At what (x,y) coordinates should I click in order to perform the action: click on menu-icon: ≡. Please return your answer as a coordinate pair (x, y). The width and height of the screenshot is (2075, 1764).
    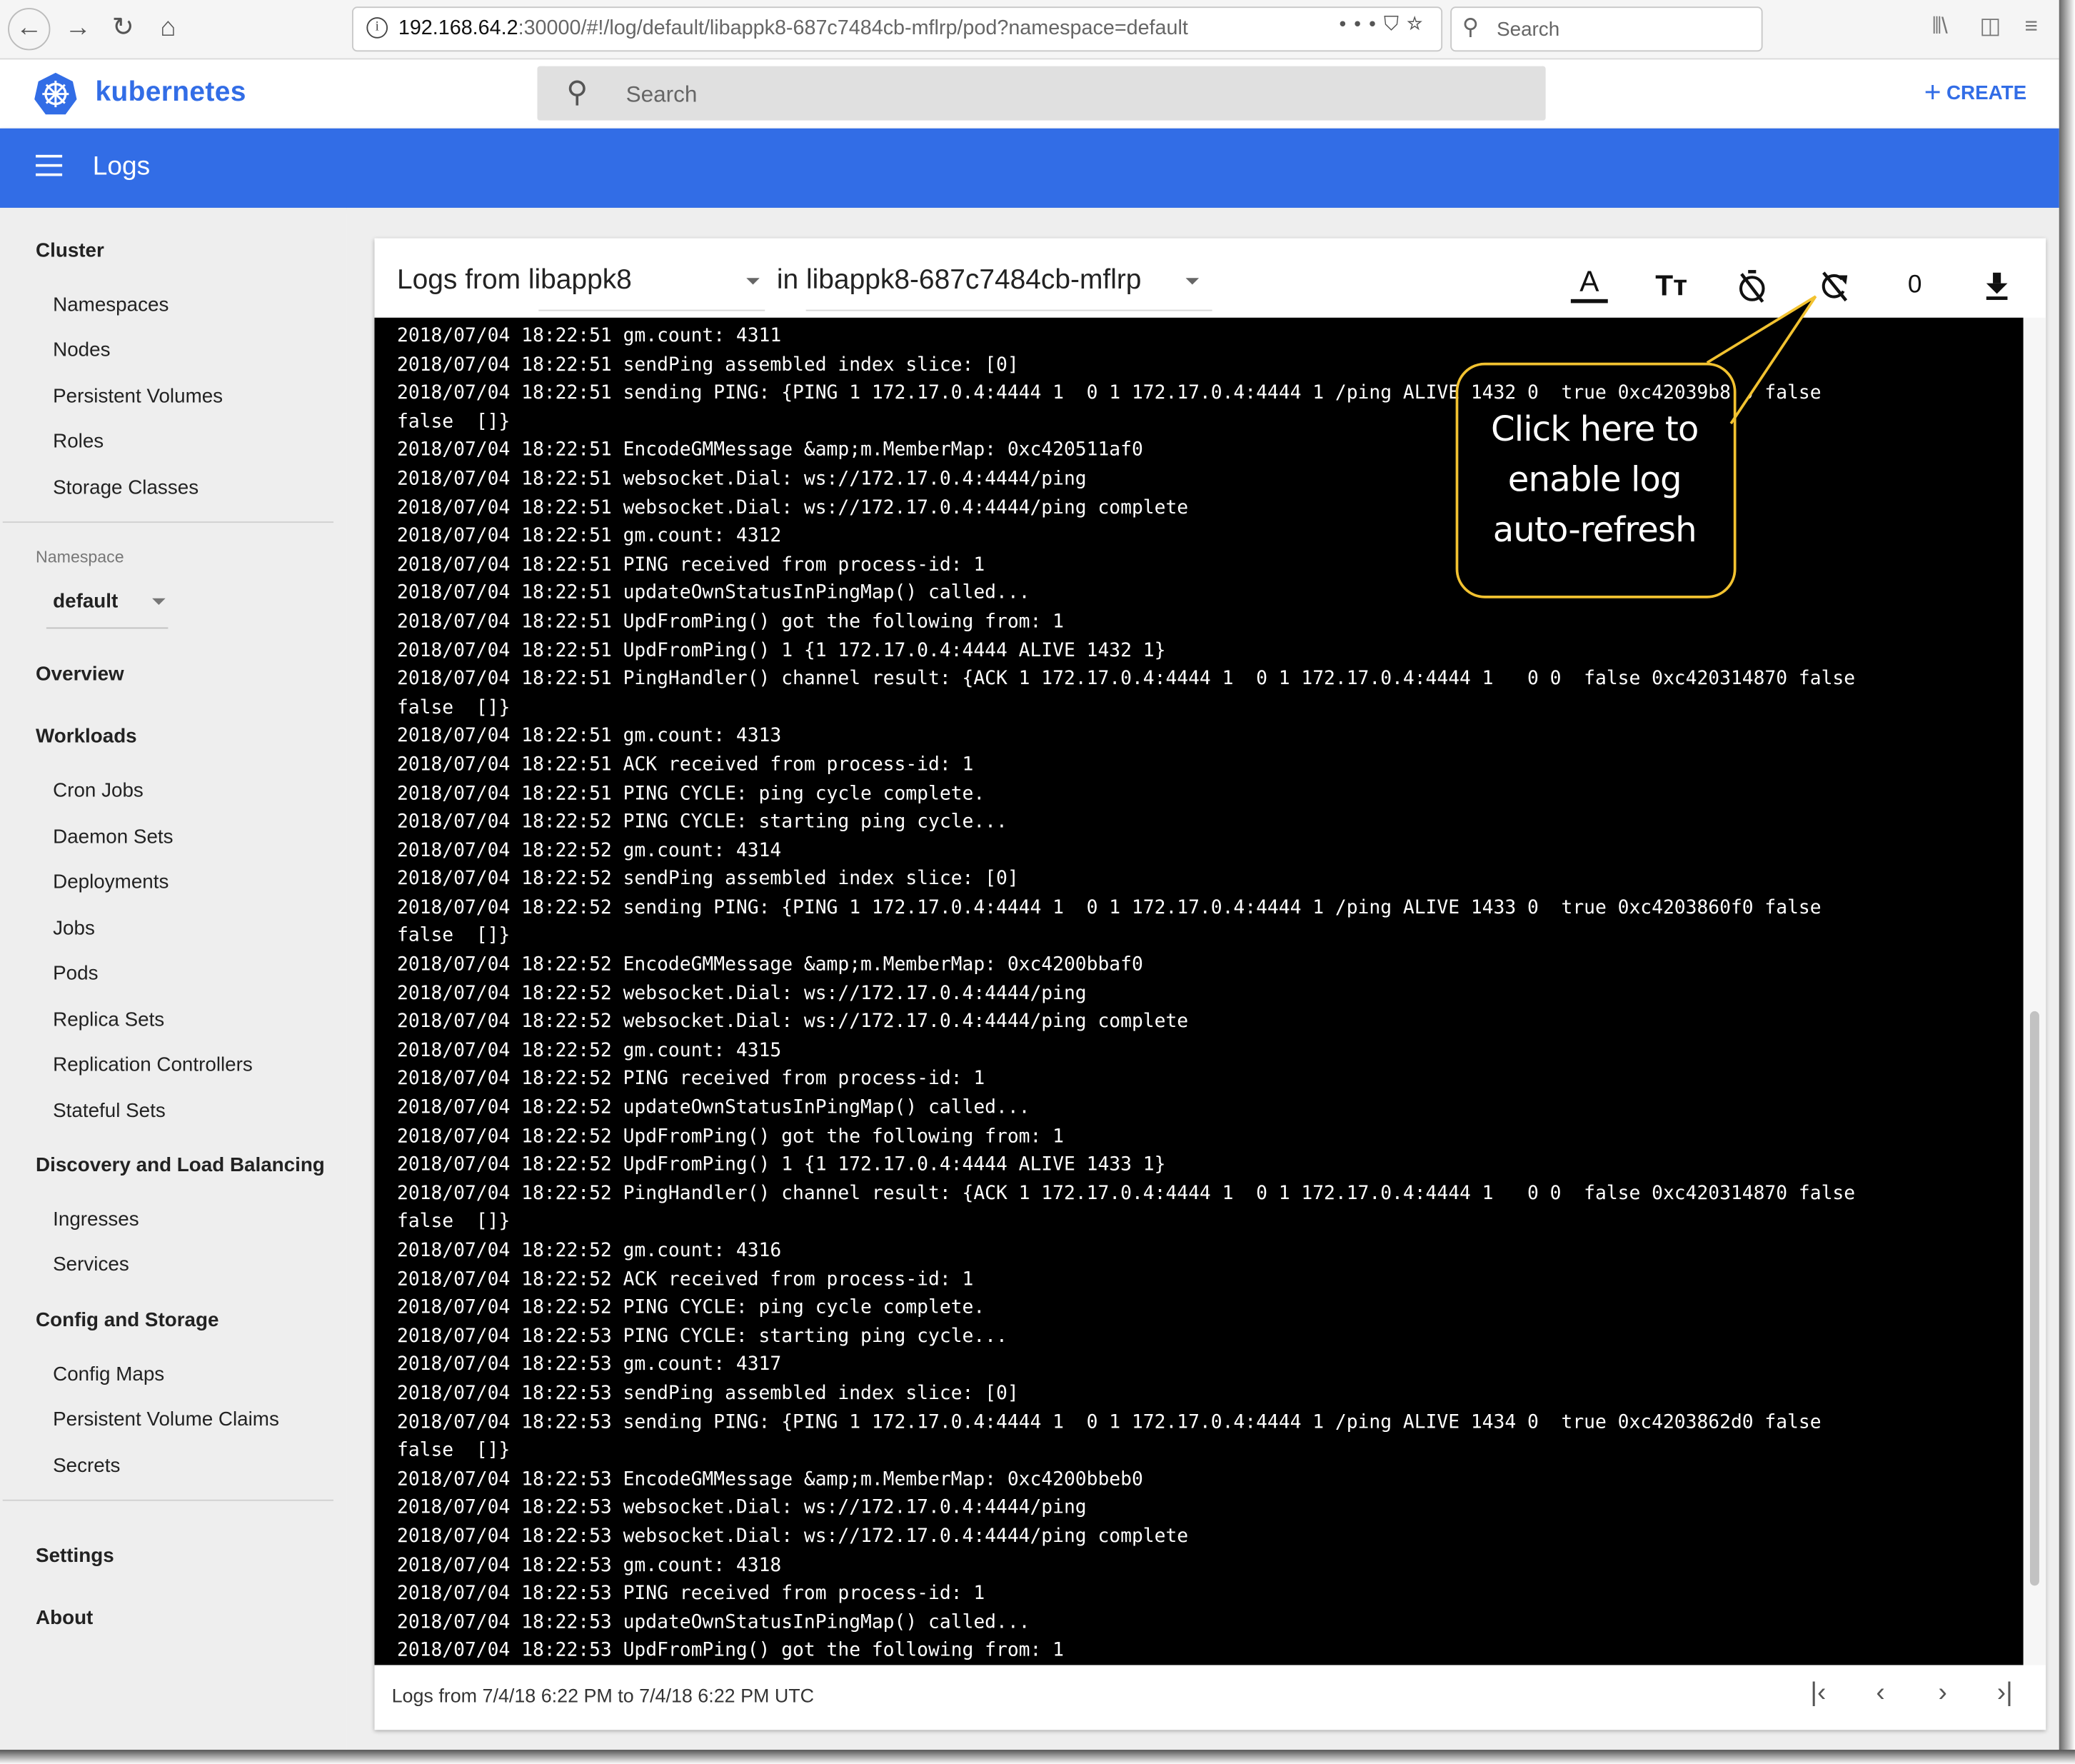
    Looking at the image, I should click on (2031, 27).